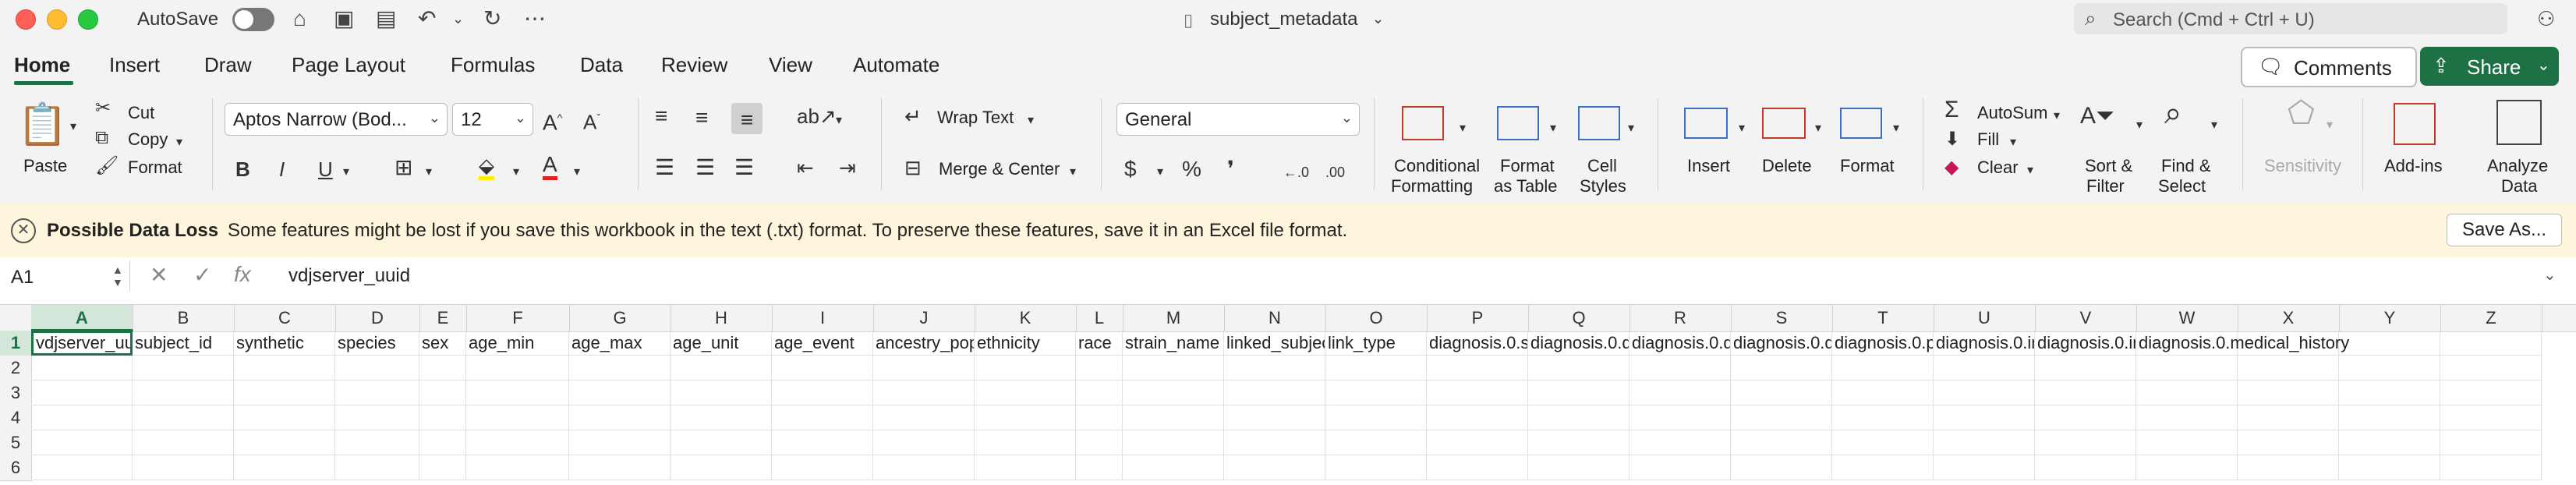  What do you see at coordinates (1099, 343) in the screenshot?
I see `cell: race` at bounding box center [1099, 343].